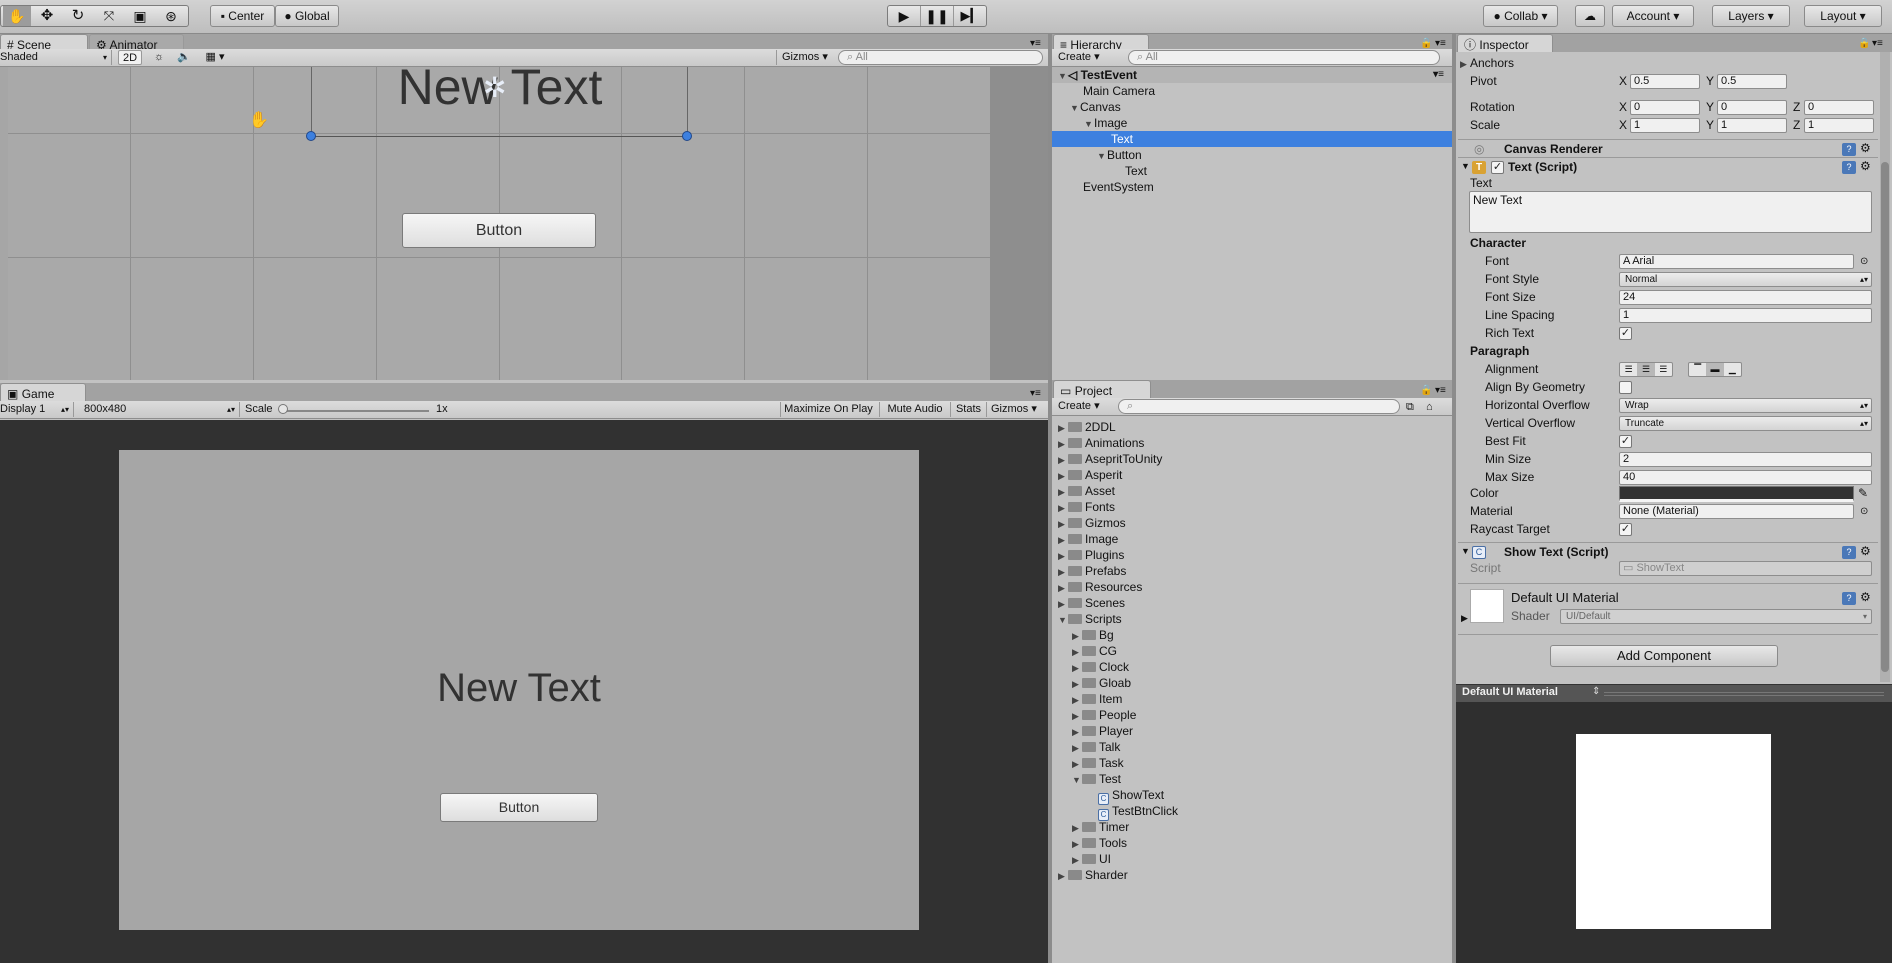  What do you see at coordinates (1736, 261) in the screenshot?
I see `font-field: A Arial` at bounding box center [1736, 261].